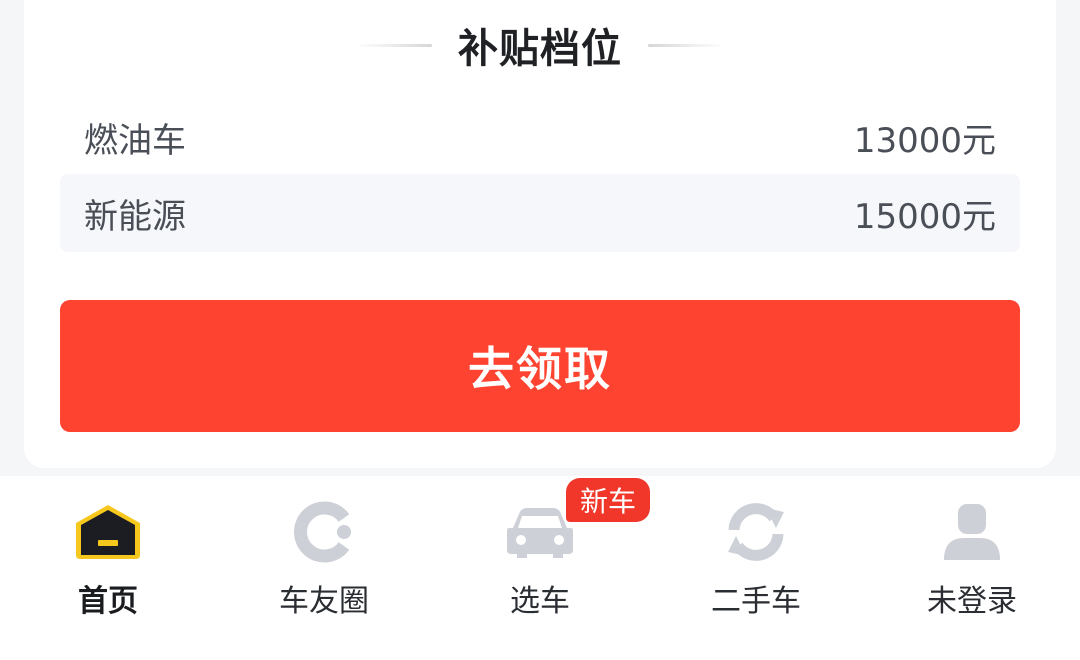 Image resolution: width=1080 pixels, height=660 pixels. Describe the element at coordinates (972, 568) in the screenshot. I see `tab-login: 未登录` at that location.